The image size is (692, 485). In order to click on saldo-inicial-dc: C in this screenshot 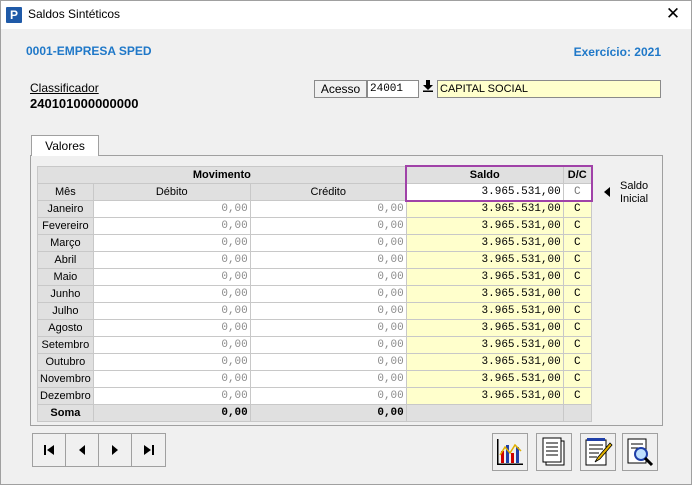, I will do `click(577, 192)`.